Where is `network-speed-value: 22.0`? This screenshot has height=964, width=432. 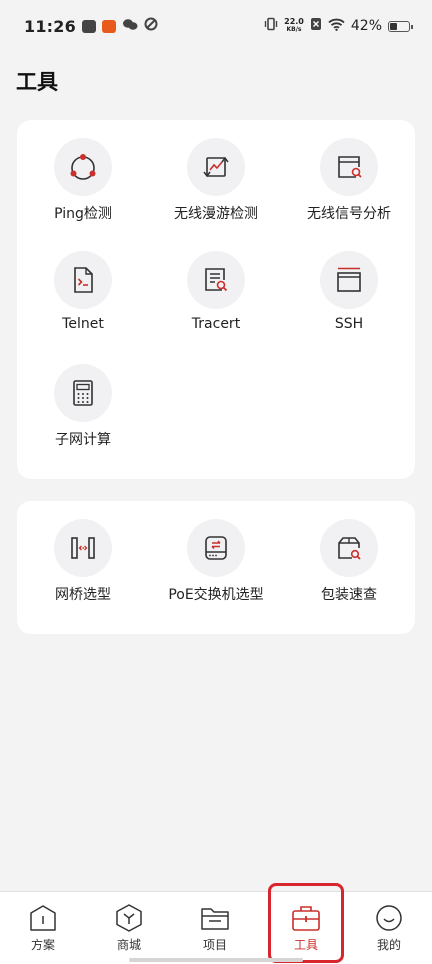
network-speed-value: 22.0 is located at coordinates (294, 21).